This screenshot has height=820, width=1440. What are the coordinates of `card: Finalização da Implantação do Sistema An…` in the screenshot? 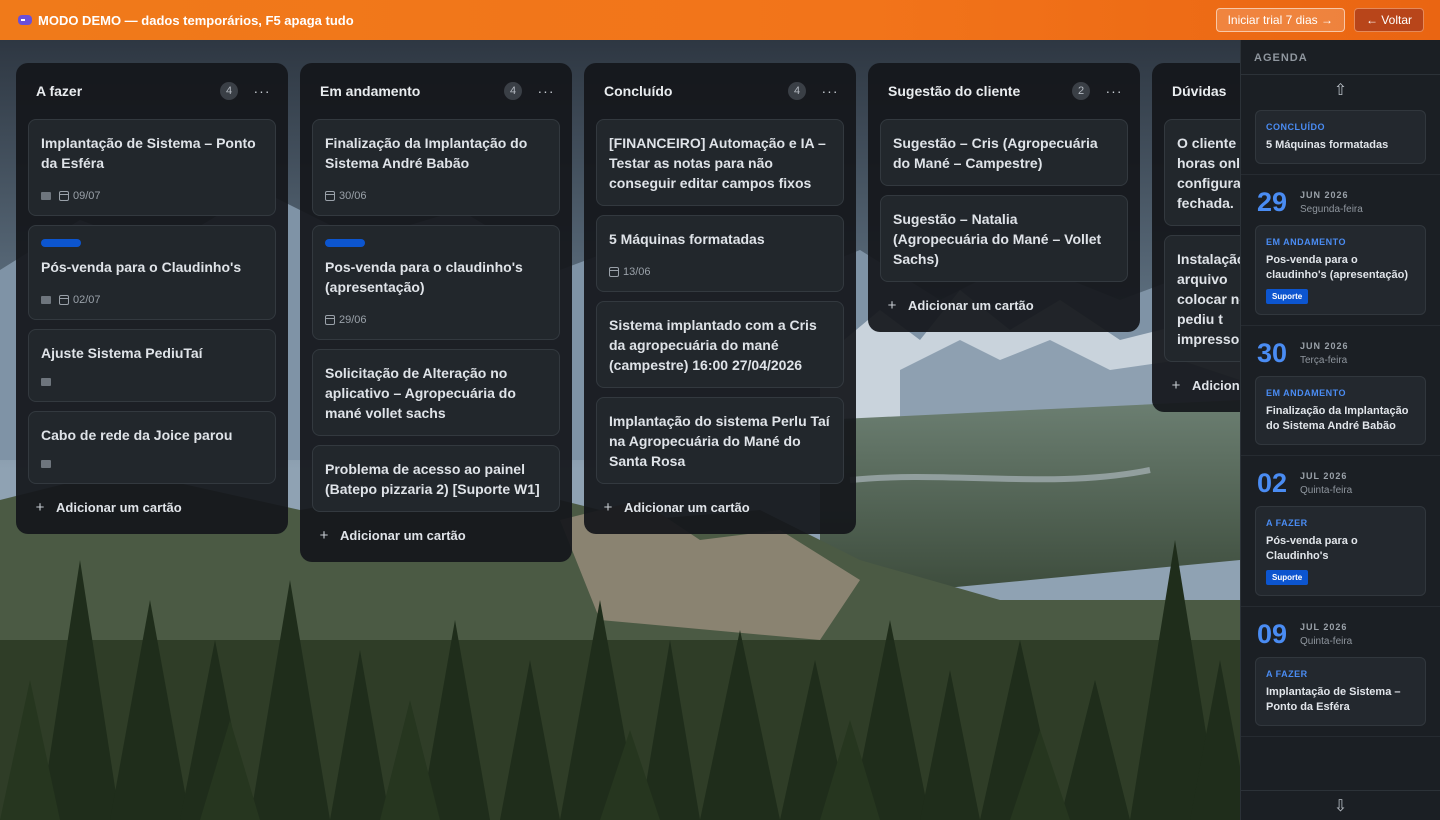 It's located at (436, 167).